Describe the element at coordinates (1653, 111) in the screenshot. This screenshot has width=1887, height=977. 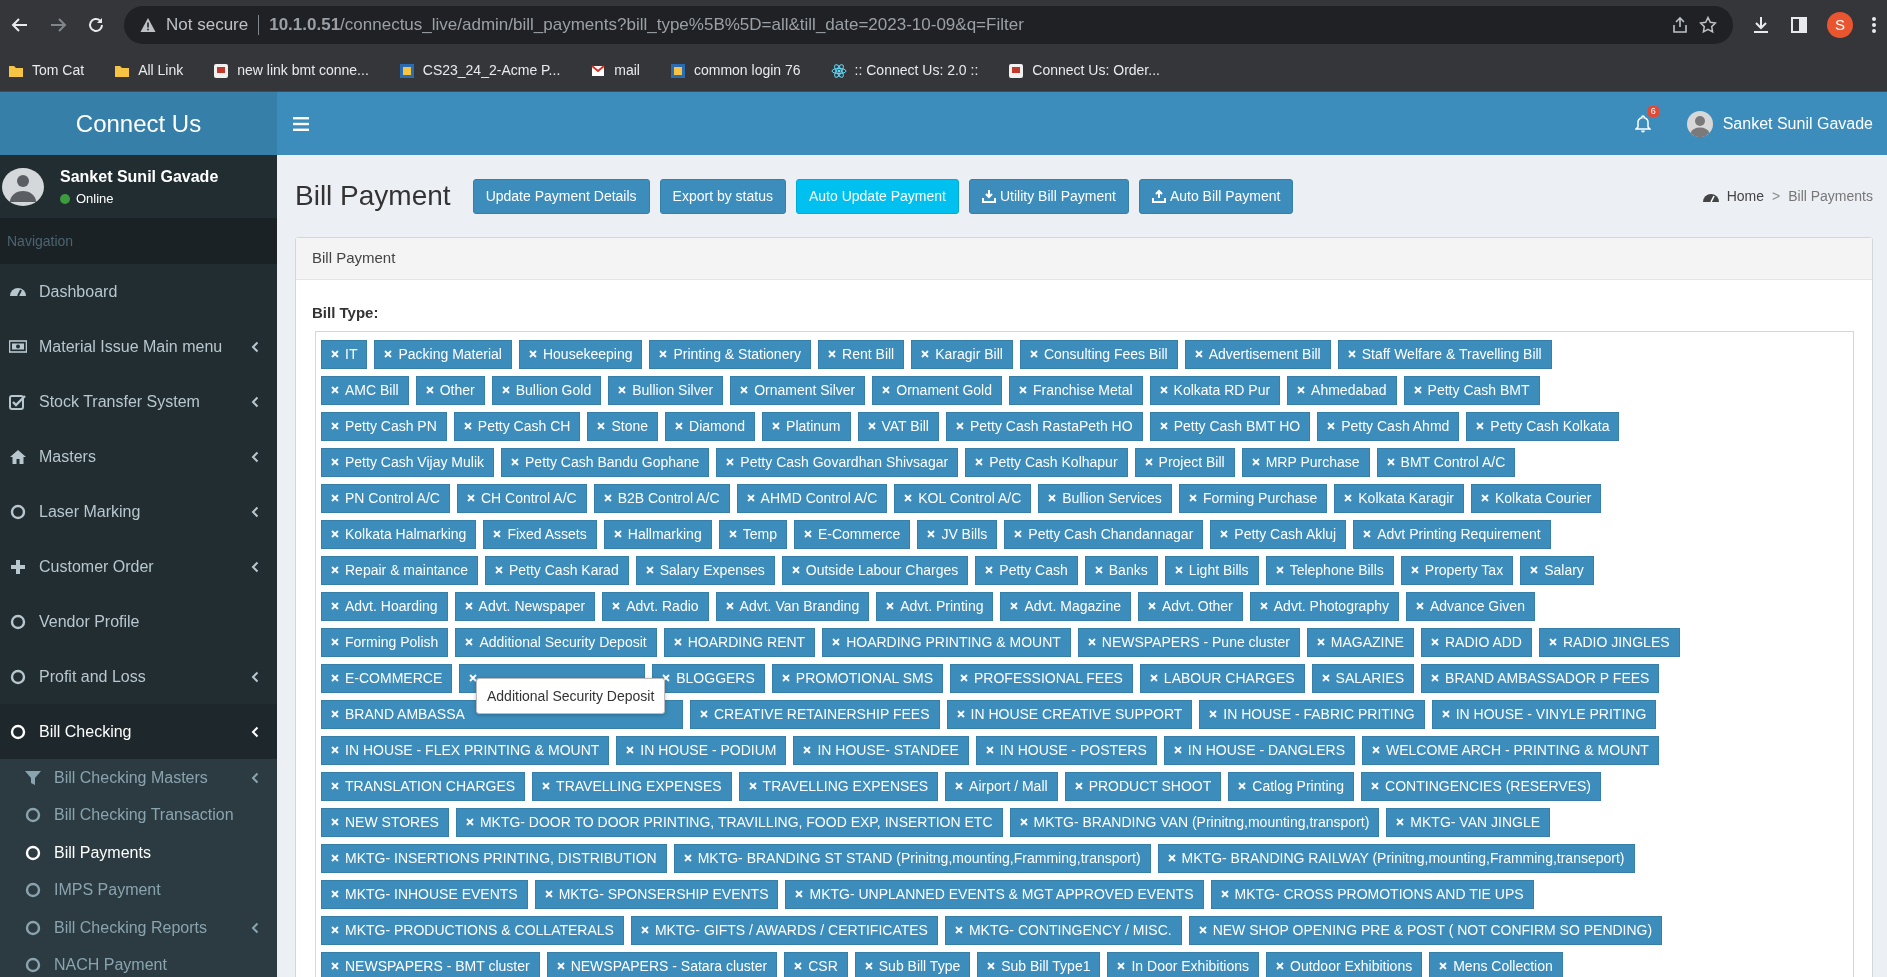
I see `notification-badge: 6` at that location.